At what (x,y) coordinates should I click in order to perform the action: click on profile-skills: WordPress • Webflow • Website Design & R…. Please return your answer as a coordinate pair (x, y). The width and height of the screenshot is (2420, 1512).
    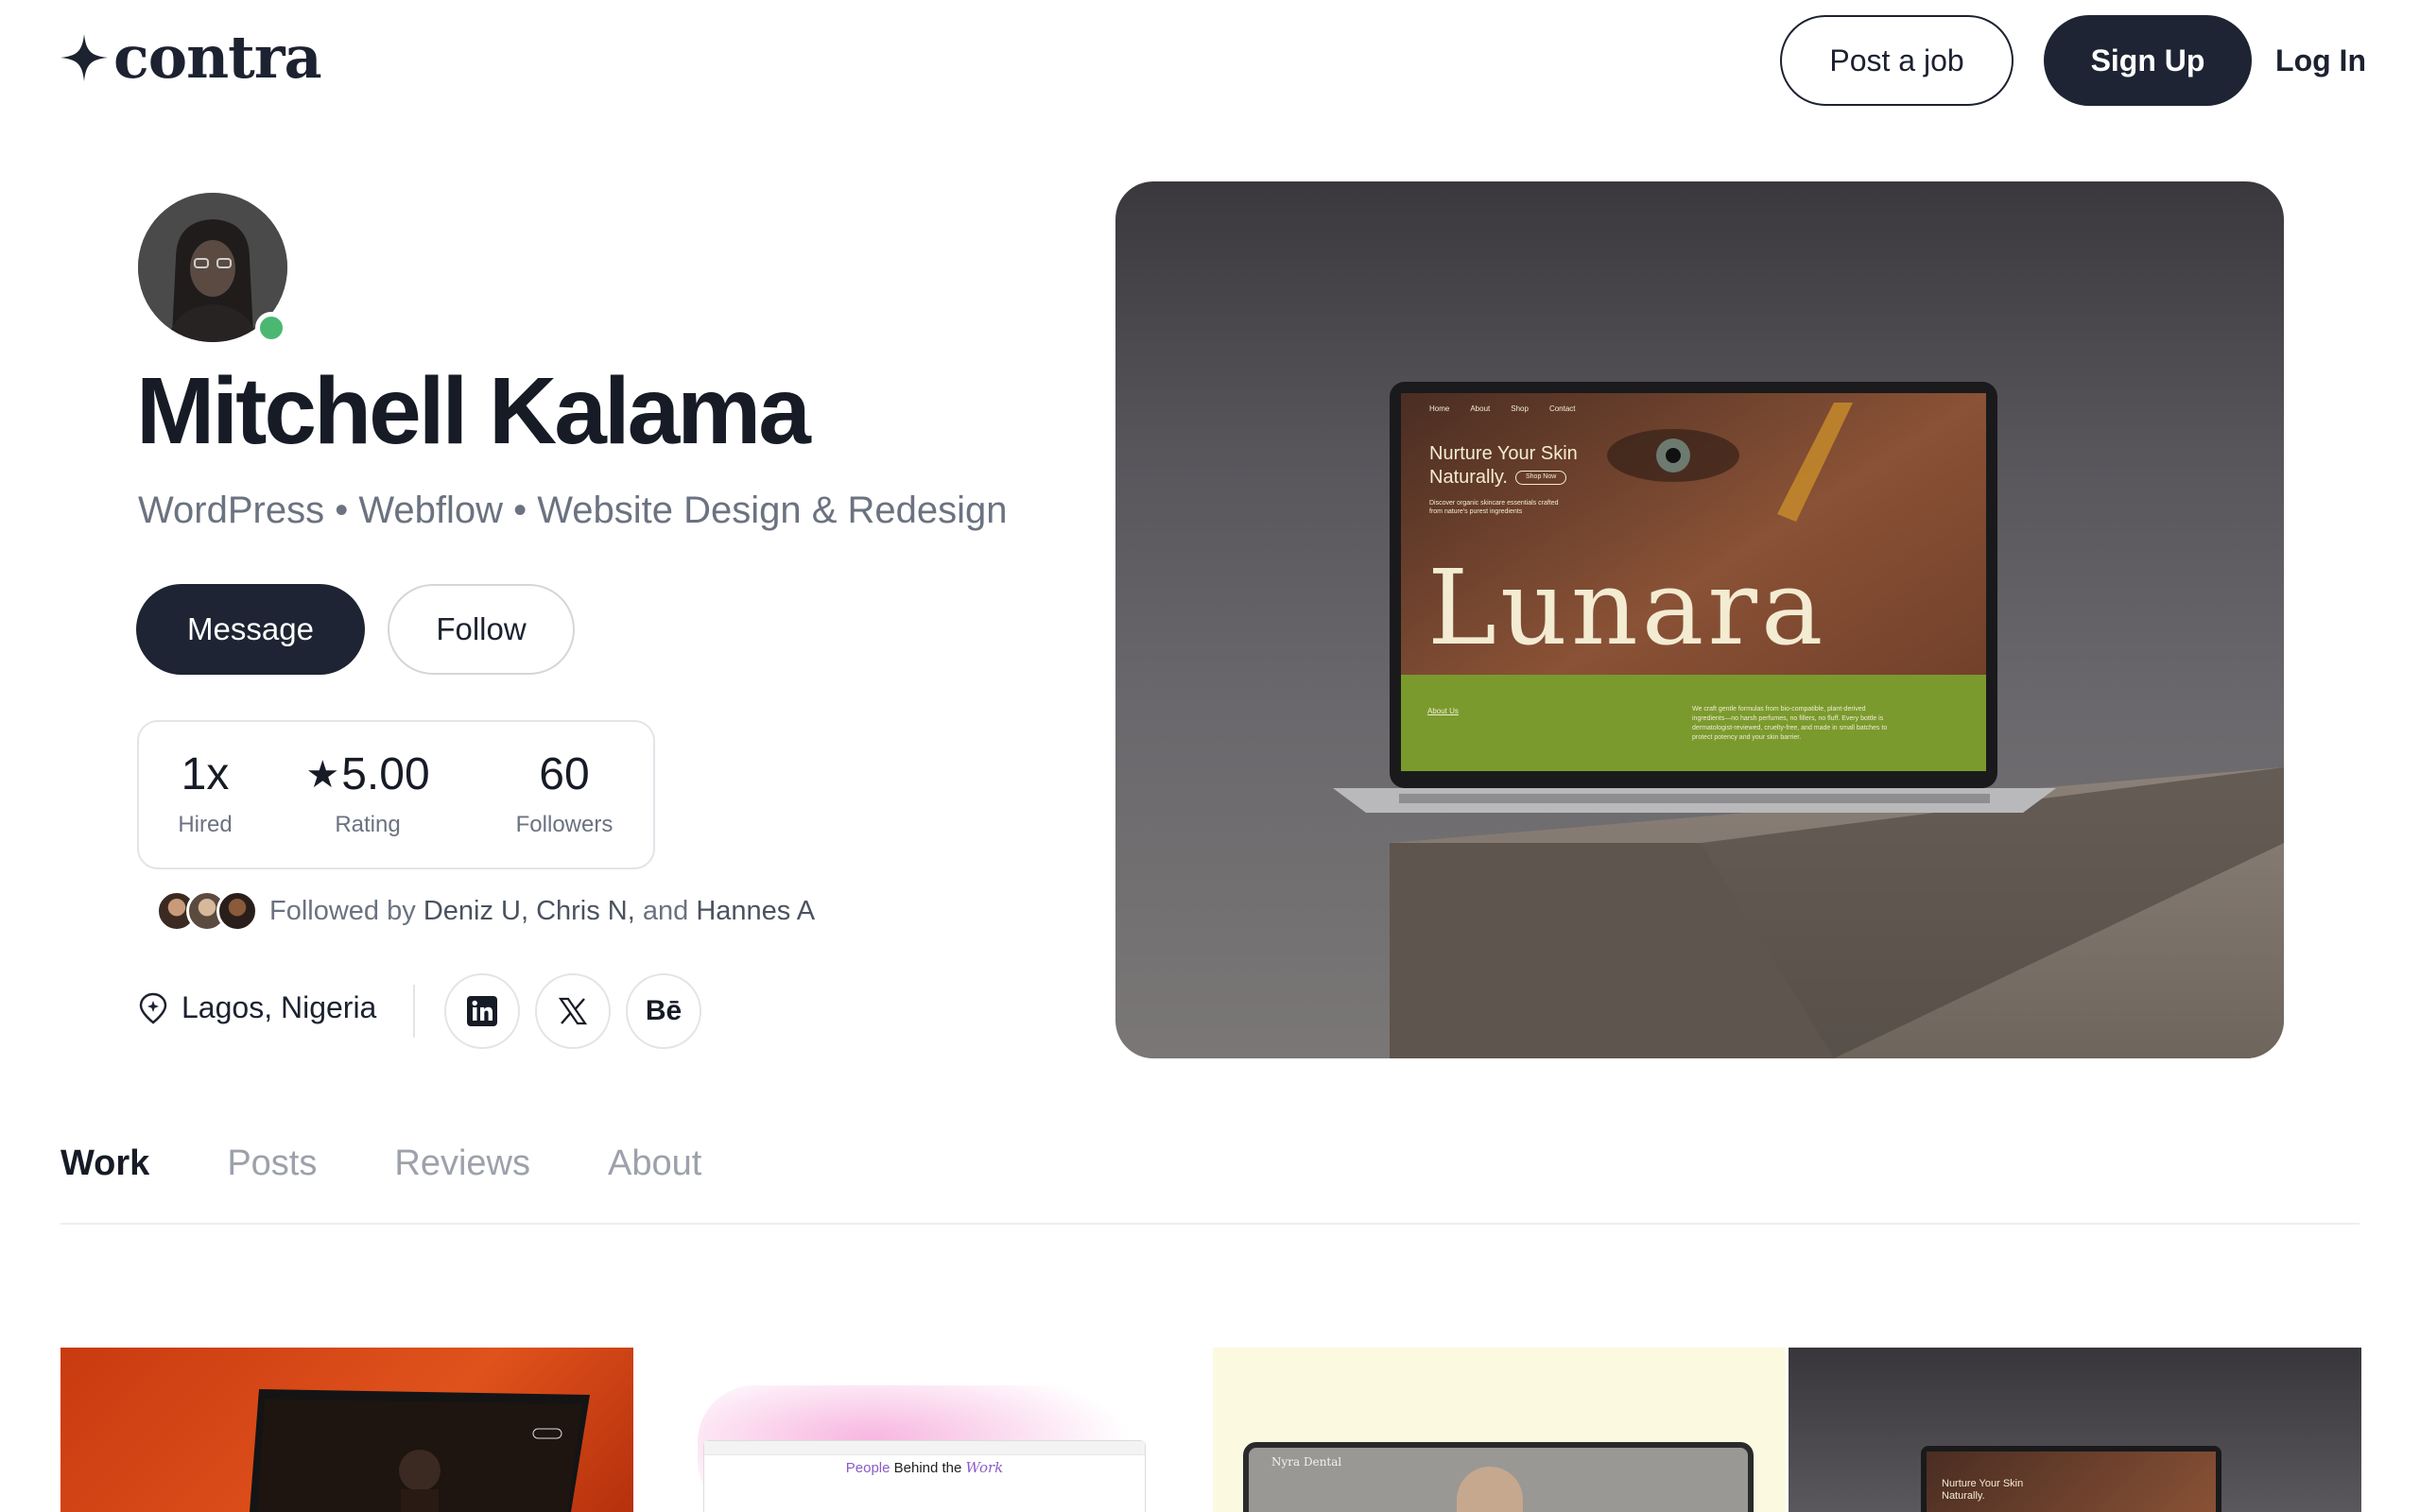
    Looking at the image, I should click on (573, 510).